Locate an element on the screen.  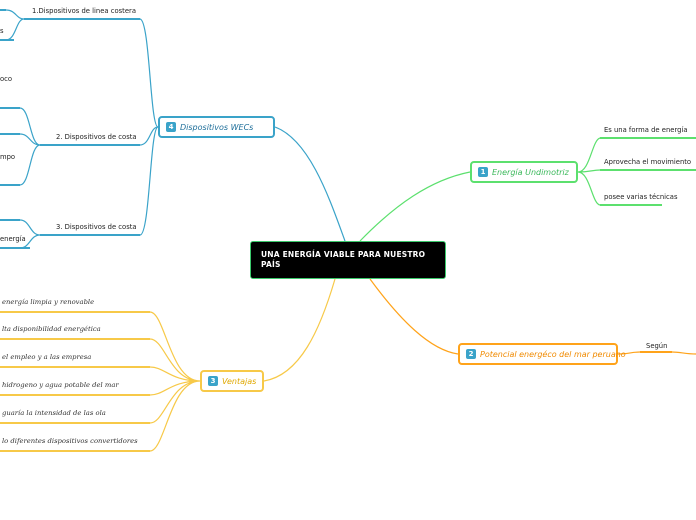
topic-energia-undimotriz: 1 Energía Undimotriz is located at coordinates (524, 172).